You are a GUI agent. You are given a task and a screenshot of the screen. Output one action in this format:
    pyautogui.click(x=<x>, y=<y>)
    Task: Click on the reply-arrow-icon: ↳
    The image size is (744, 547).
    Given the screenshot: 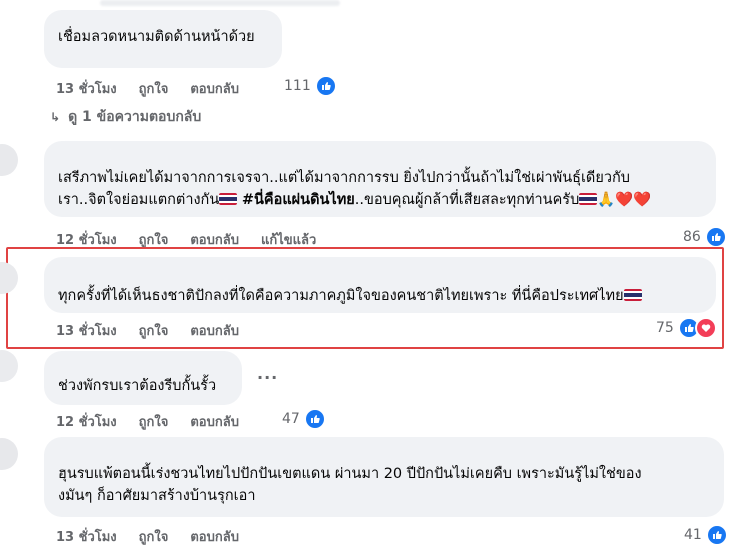 What is the action you would take?
    pyautogui.click(x=55, y=117)
    